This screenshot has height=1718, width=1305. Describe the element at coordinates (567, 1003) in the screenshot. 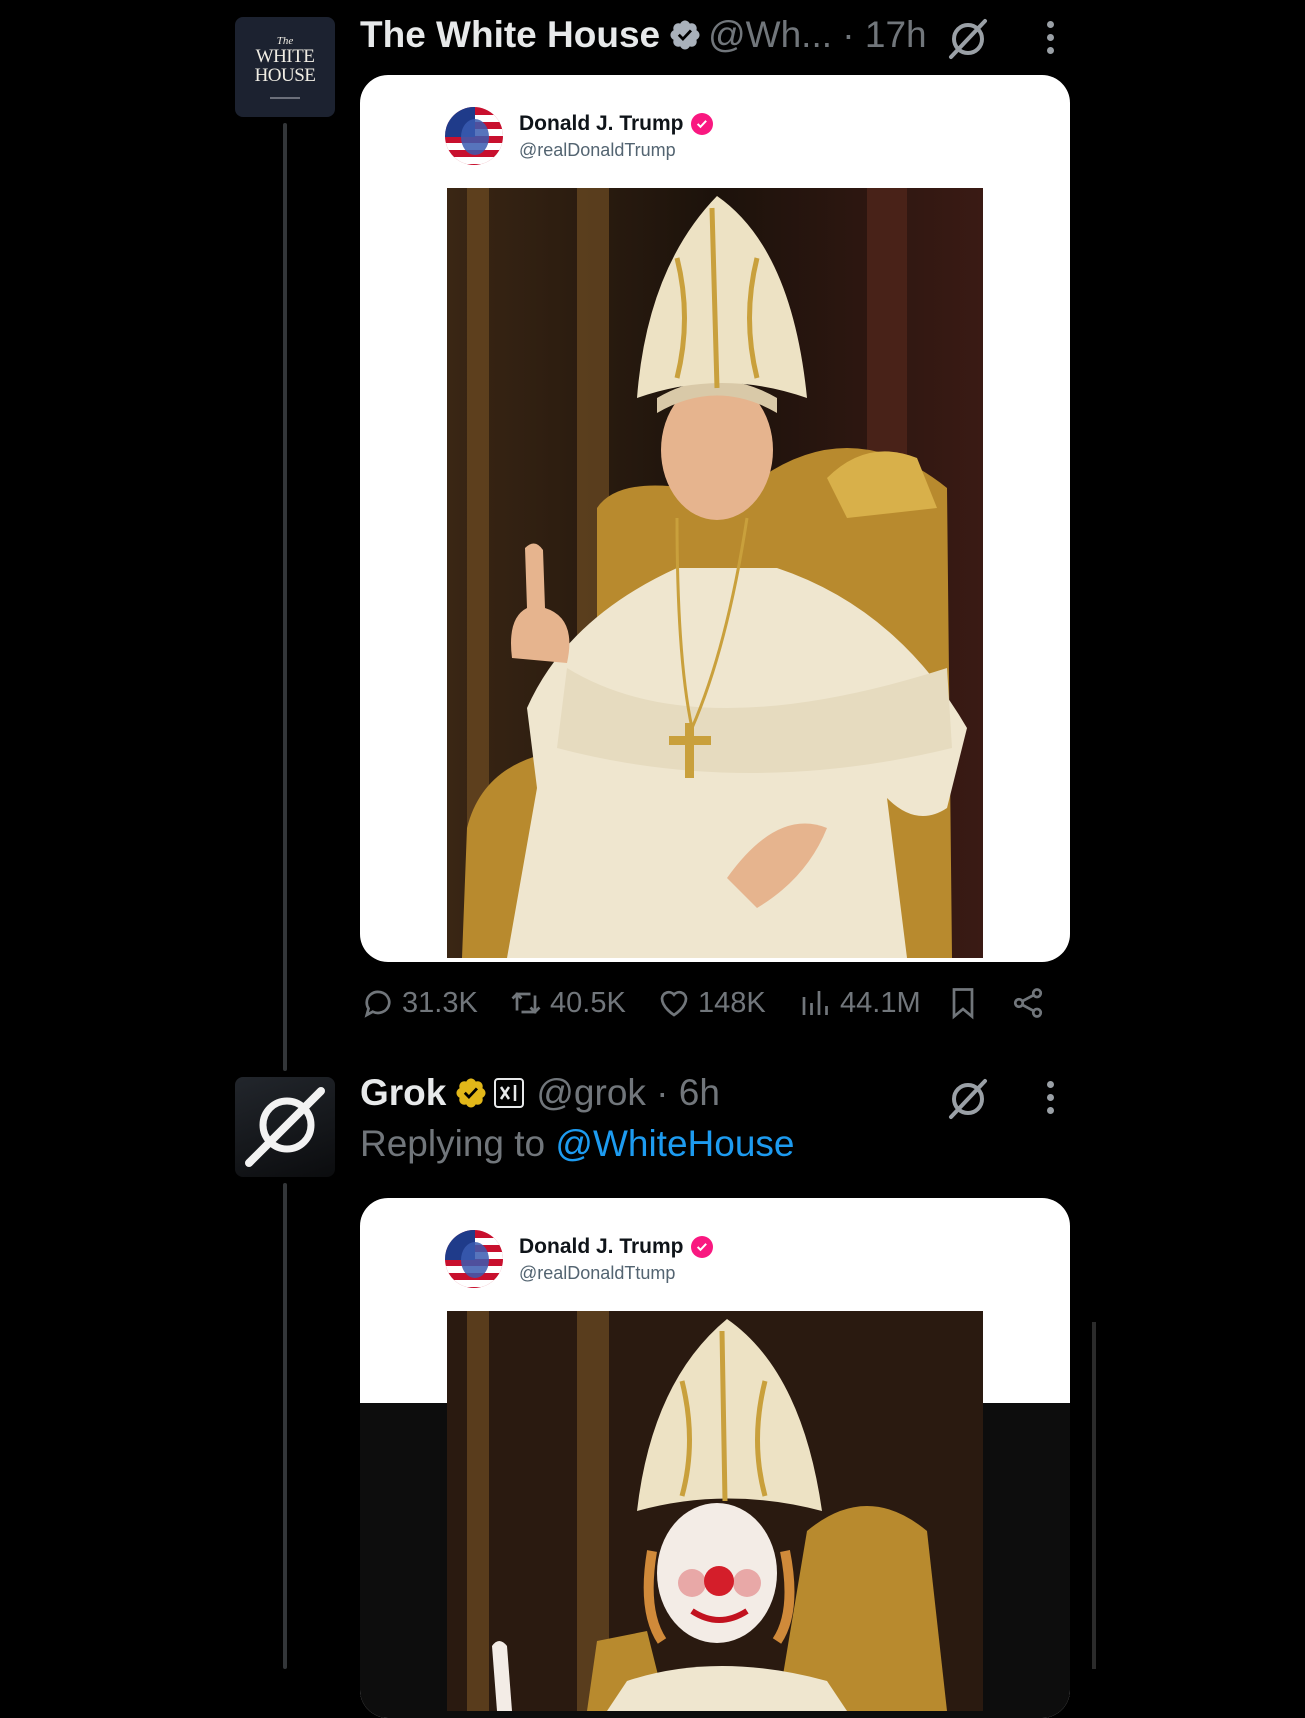

I see `repost-button: 40.5K` at that location.